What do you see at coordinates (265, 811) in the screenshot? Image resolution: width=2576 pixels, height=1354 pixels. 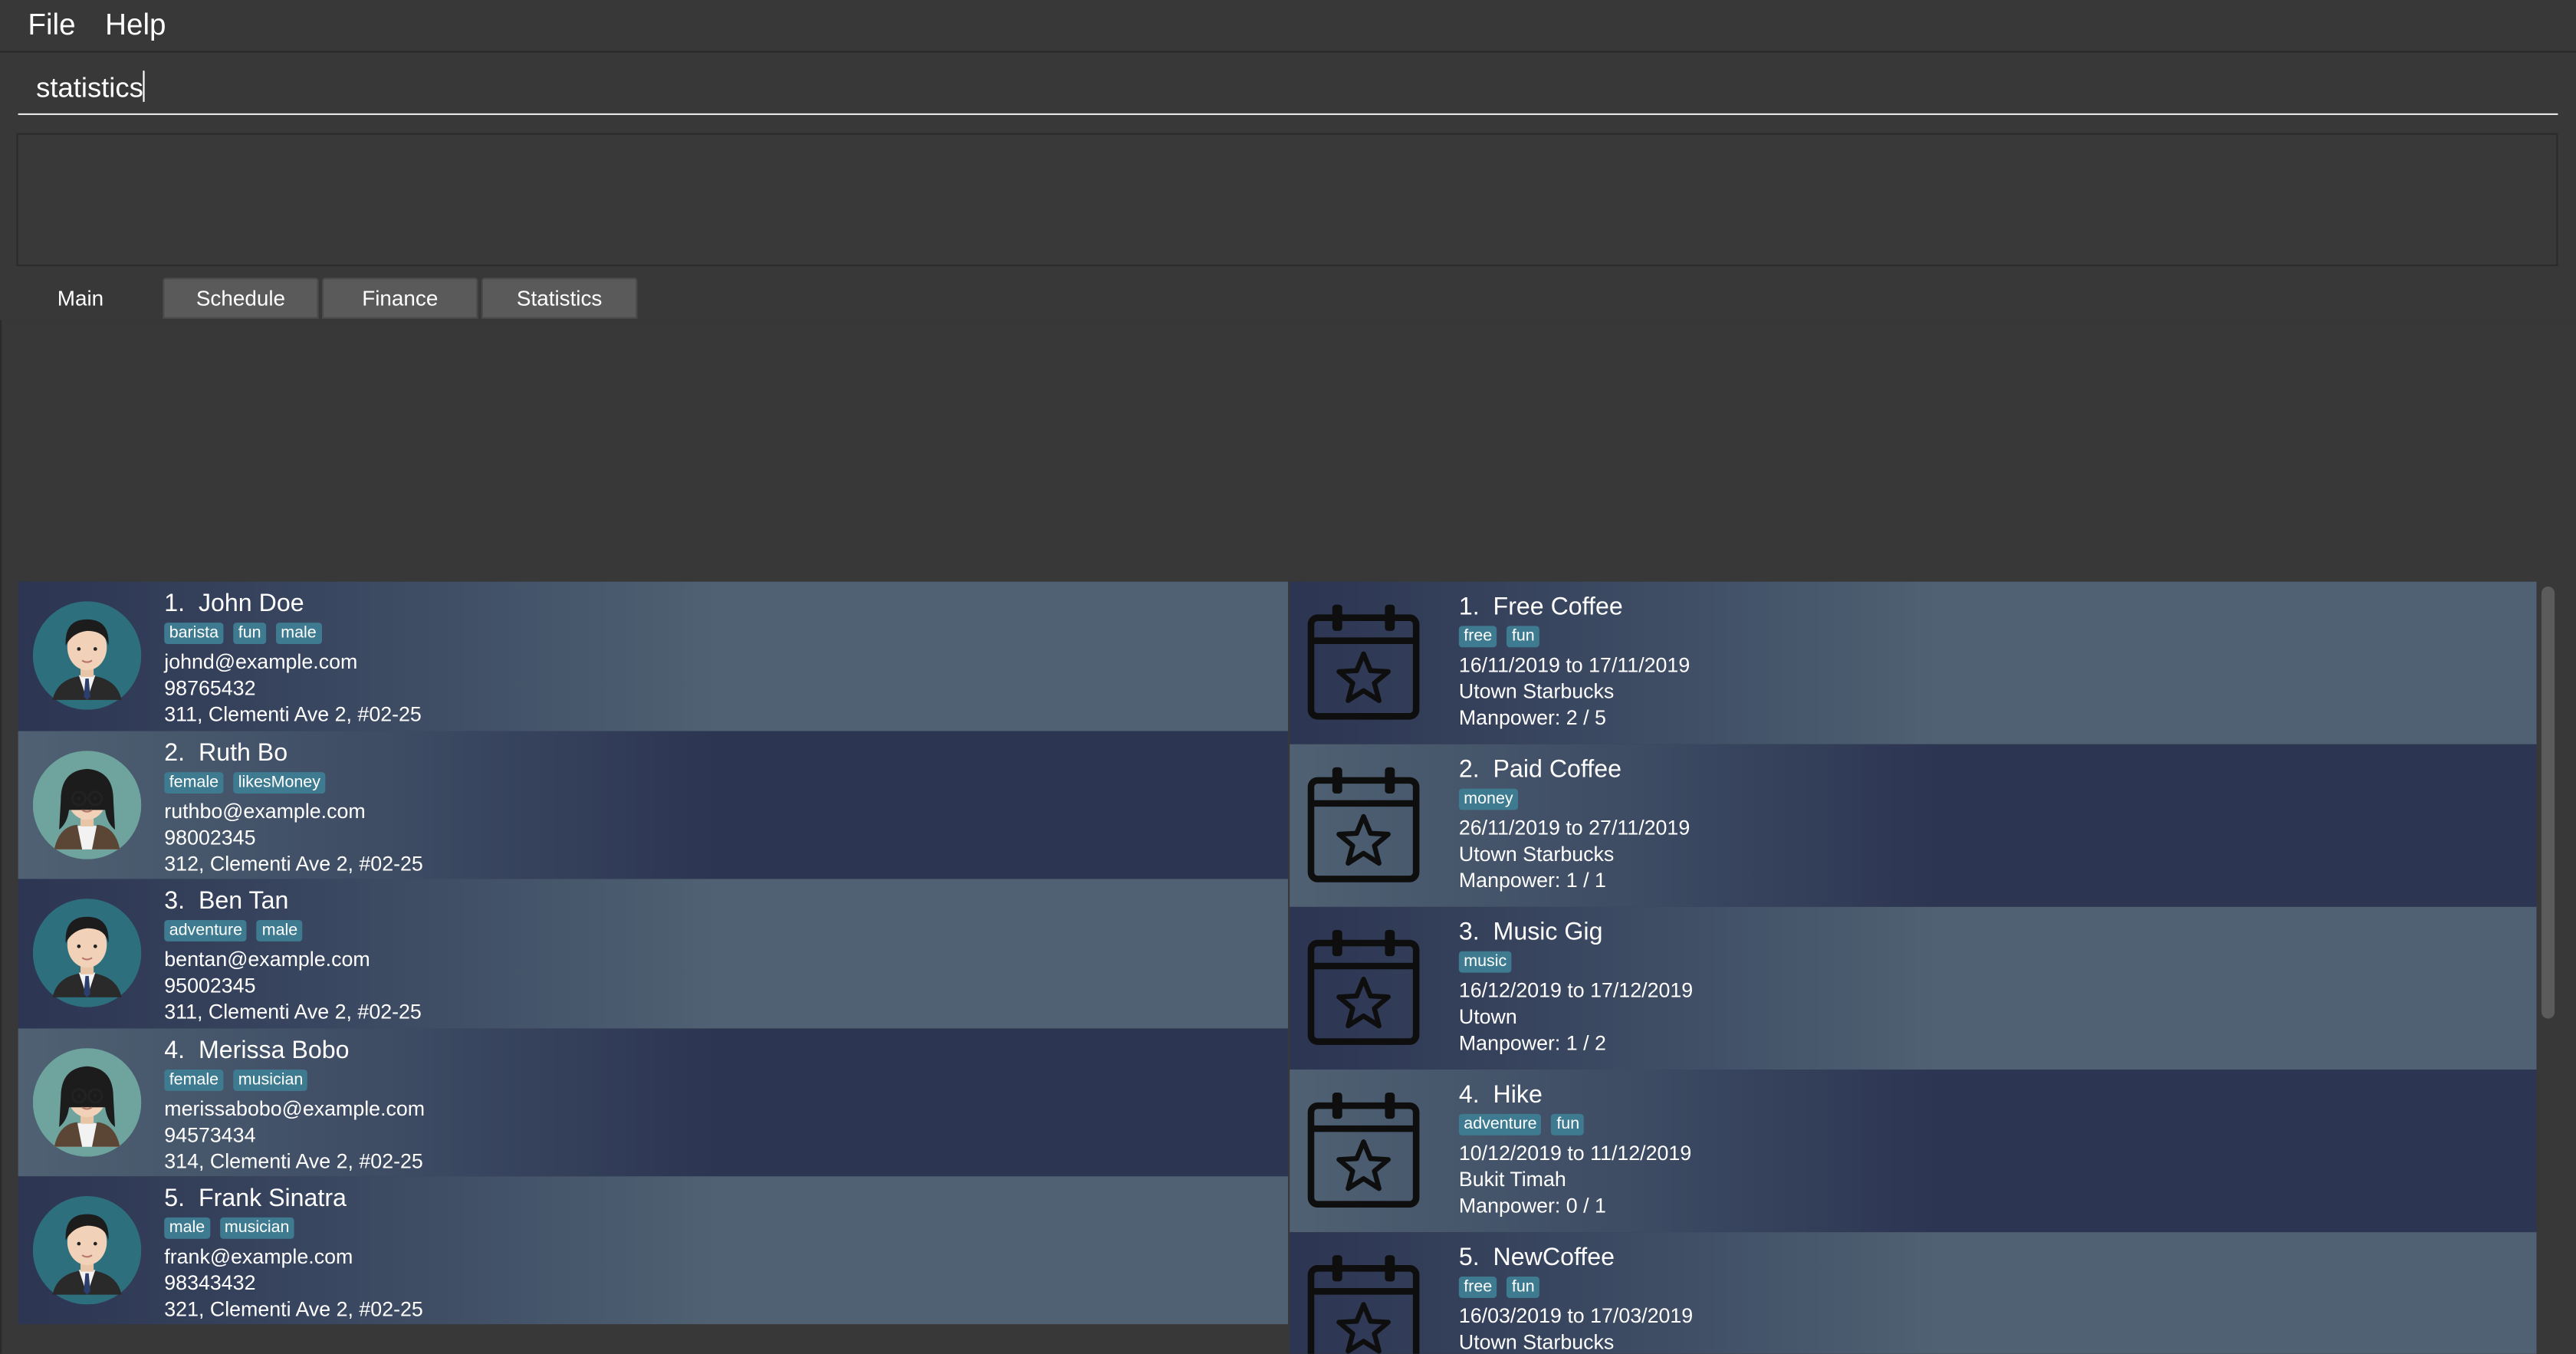 I see `person-email: ruthbo@example.com` at bounding box center [265, 811].